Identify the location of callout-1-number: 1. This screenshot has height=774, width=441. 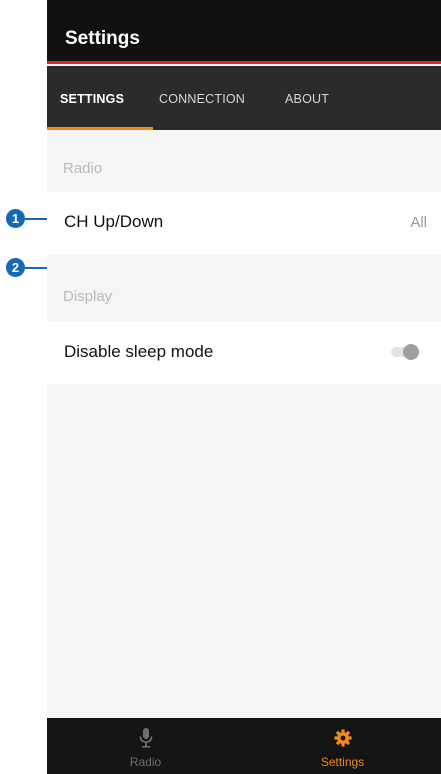
(15, 218).